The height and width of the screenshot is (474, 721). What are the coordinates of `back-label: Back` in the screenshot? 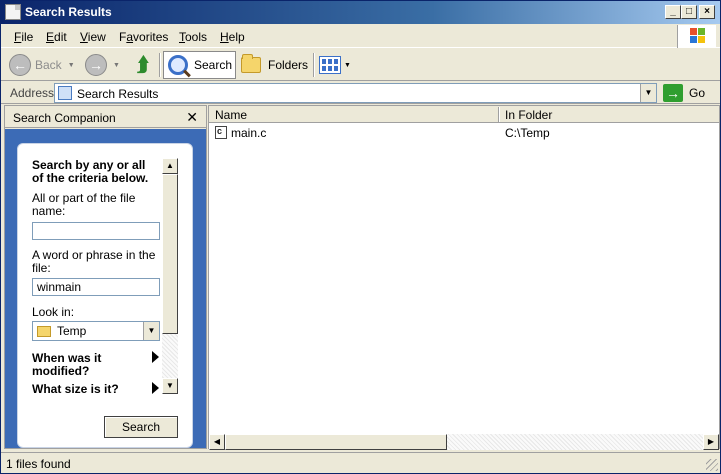 It's located at (48, 65).